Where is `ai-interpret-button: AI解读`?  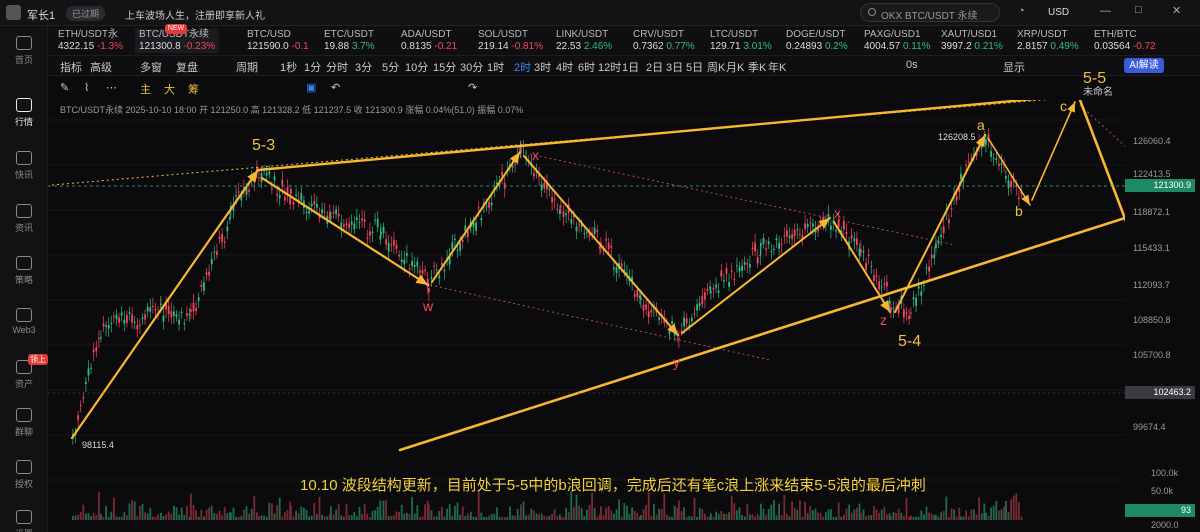
ai-interpret-button: AI解读 is located at coordinates (1144, 65).